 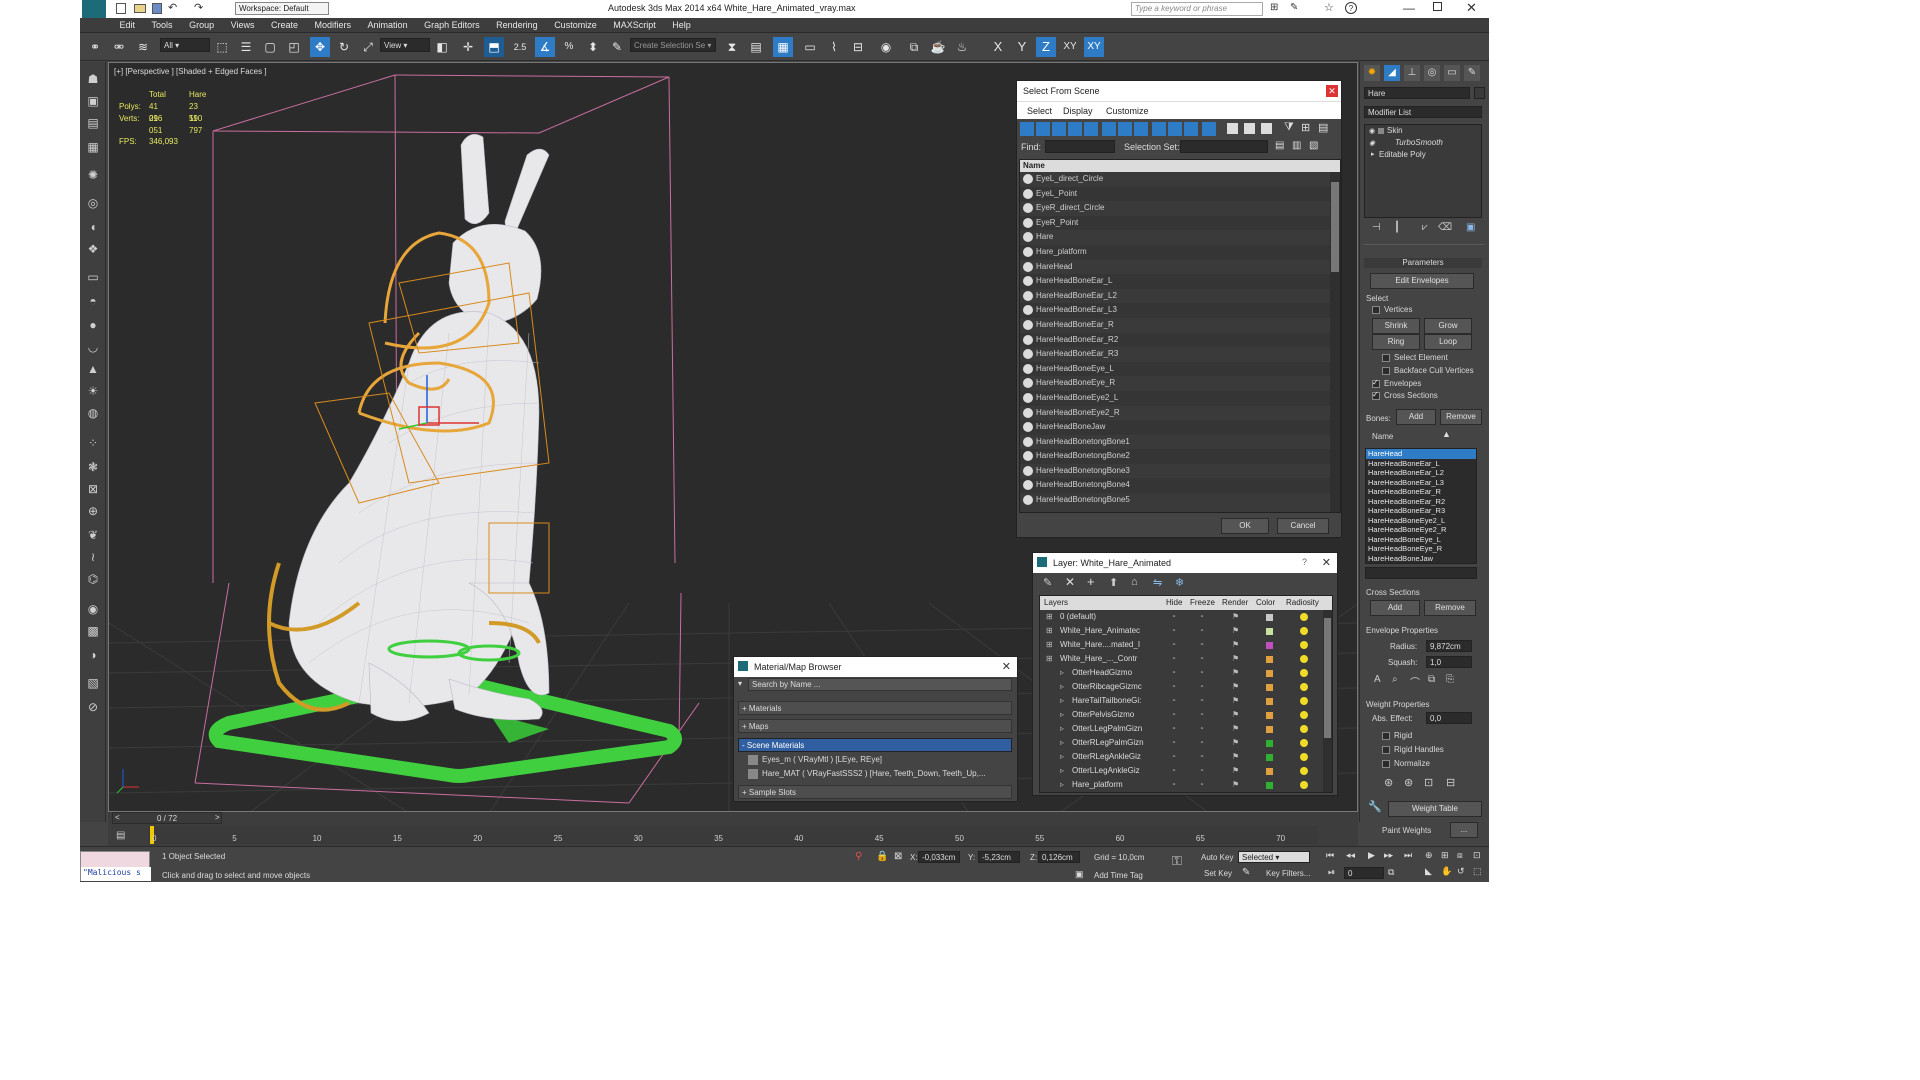 I want to click on radiosity-bulb-icon, so click(x=1304, y=673).